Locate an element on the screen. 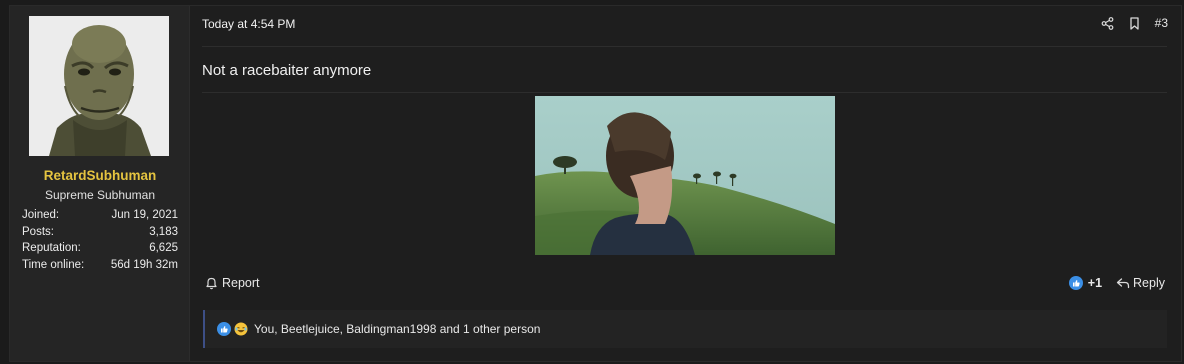  stat-value: Jun 19, 2021 is located at coordinates (144, 215).